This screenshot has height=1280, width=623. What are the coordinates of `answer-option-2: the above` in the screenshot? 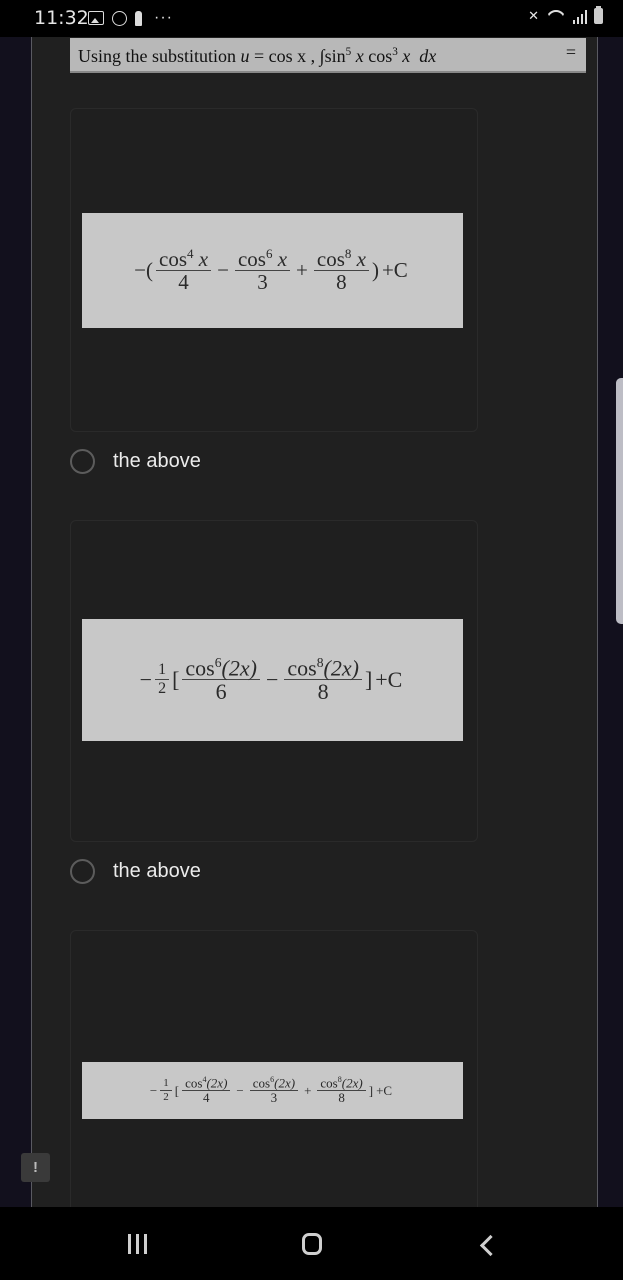 It's located at (135, 871).